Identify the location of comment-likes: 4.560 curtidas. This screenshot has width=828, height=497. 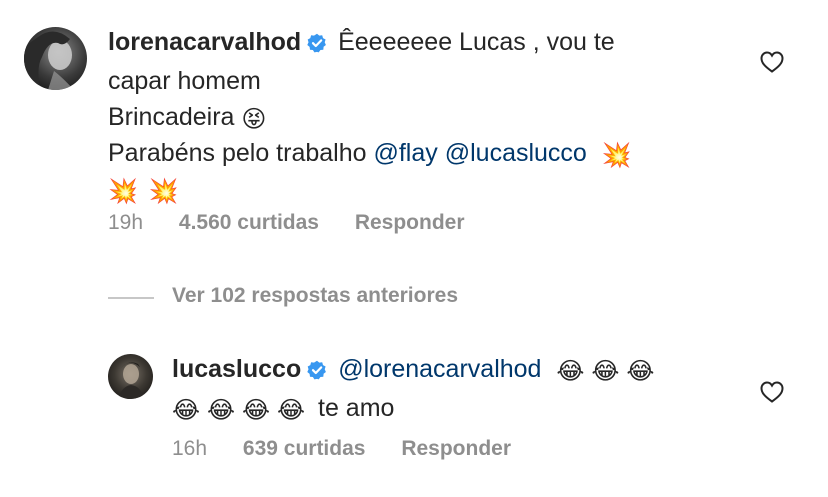
(249, 222).